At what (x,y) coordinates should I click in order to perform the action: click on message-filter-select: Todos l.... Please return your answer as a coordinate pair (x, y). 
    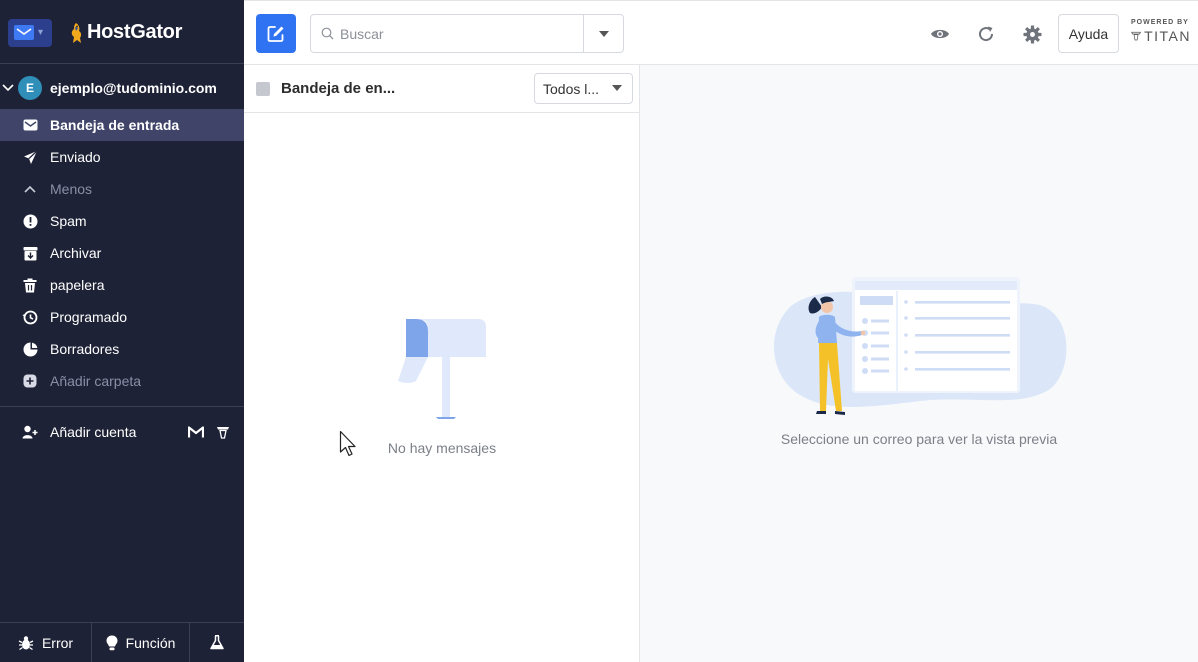
    Looking at the image, I should click on (583, 88).